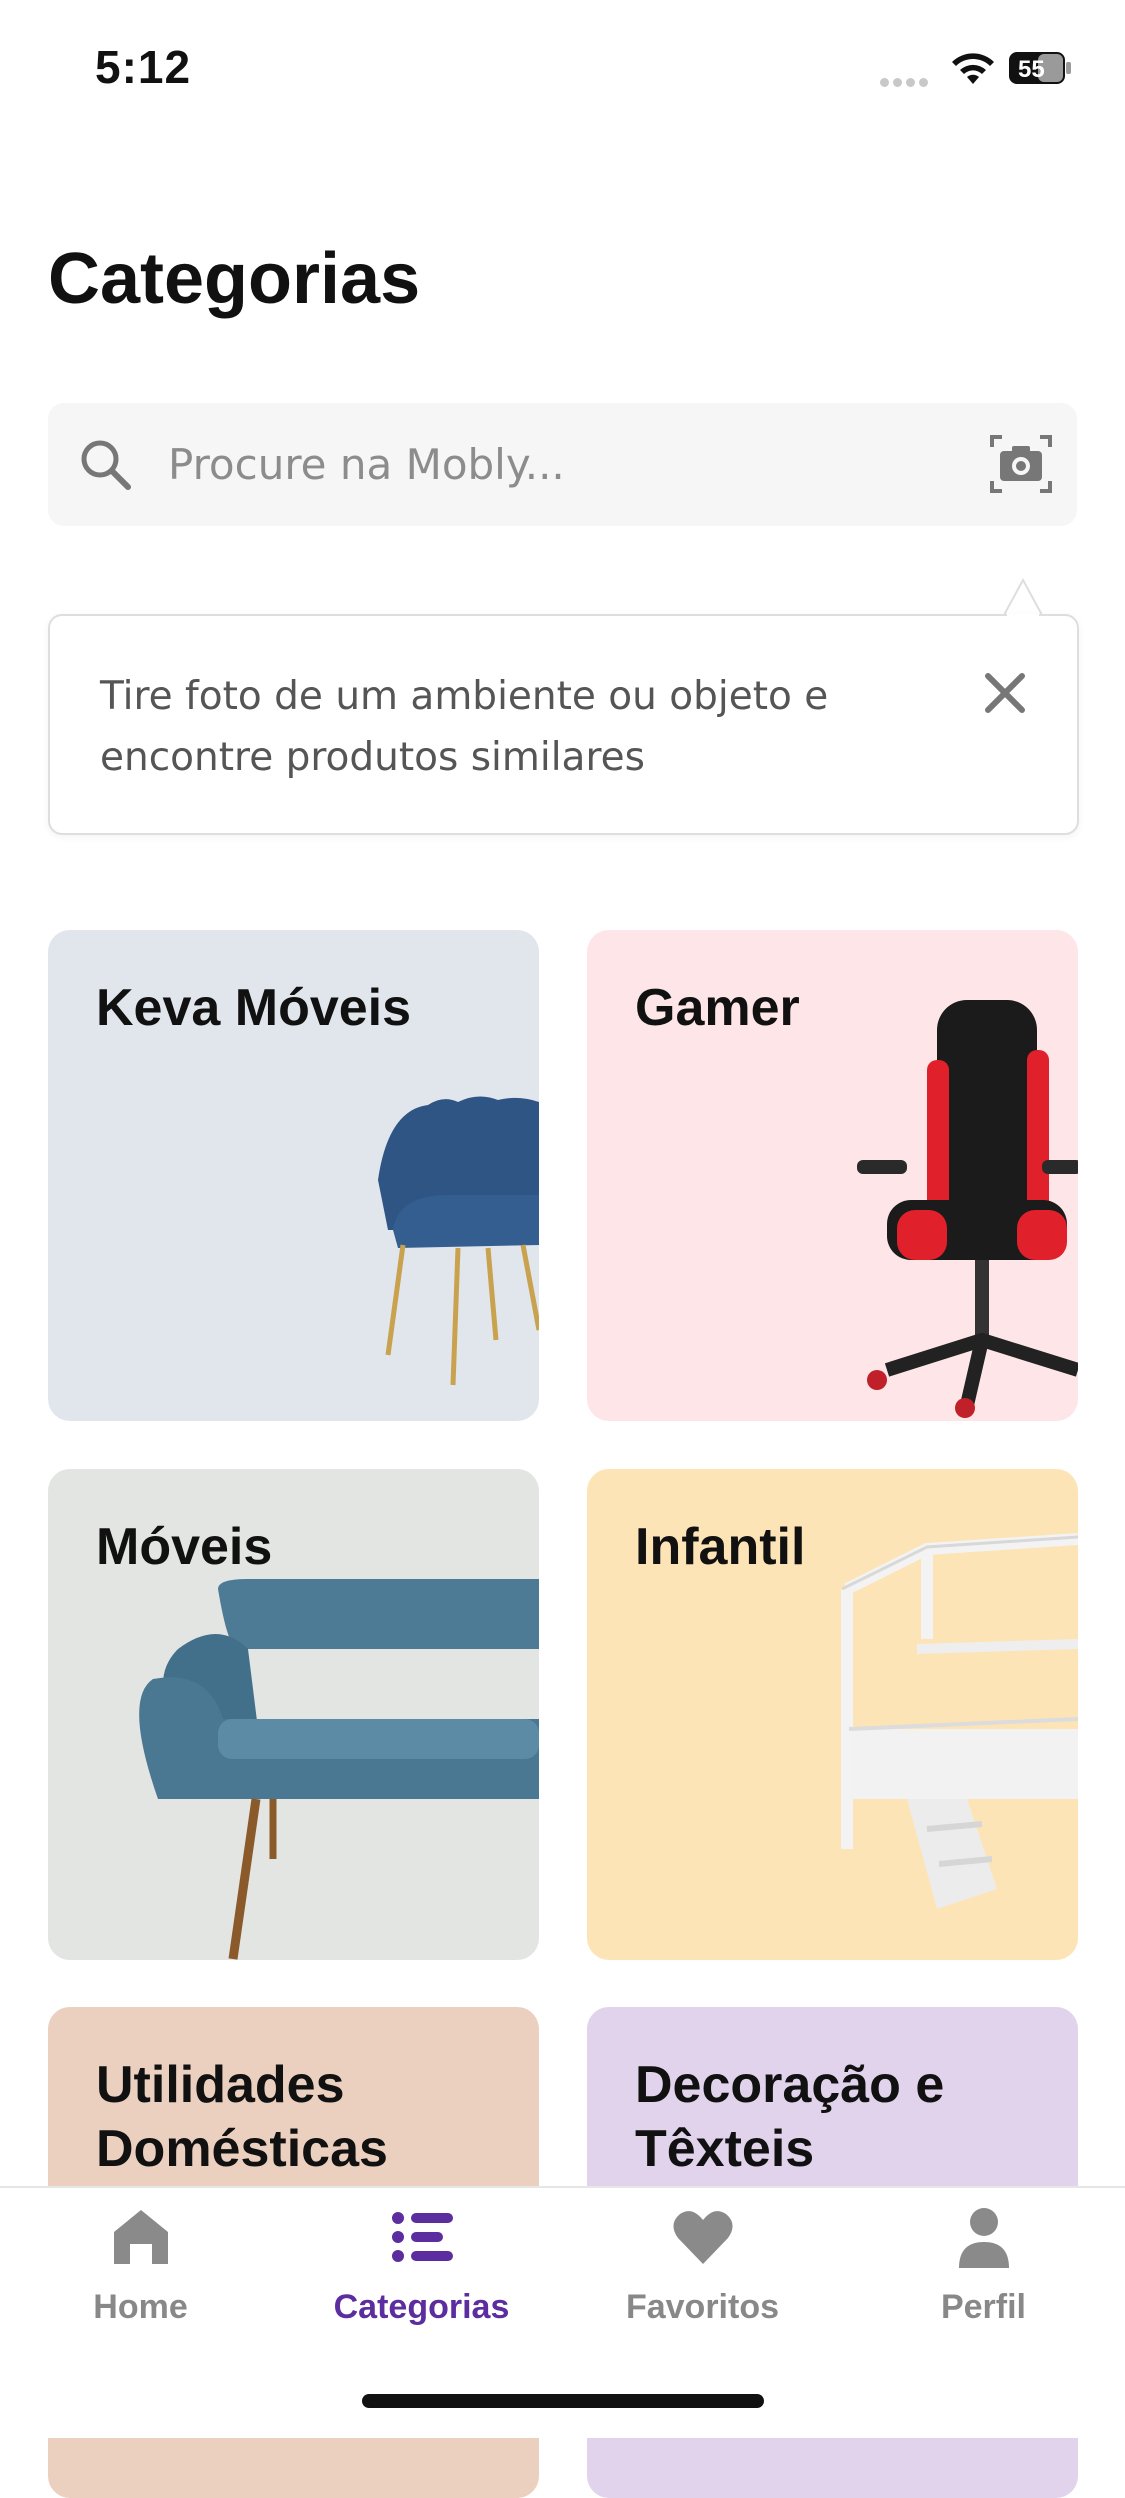 The width and height of the screenshot is (1125, 2498). Describe the element at coordinates (422, 2237) in the screenshot. I see `list-icon` at that location.